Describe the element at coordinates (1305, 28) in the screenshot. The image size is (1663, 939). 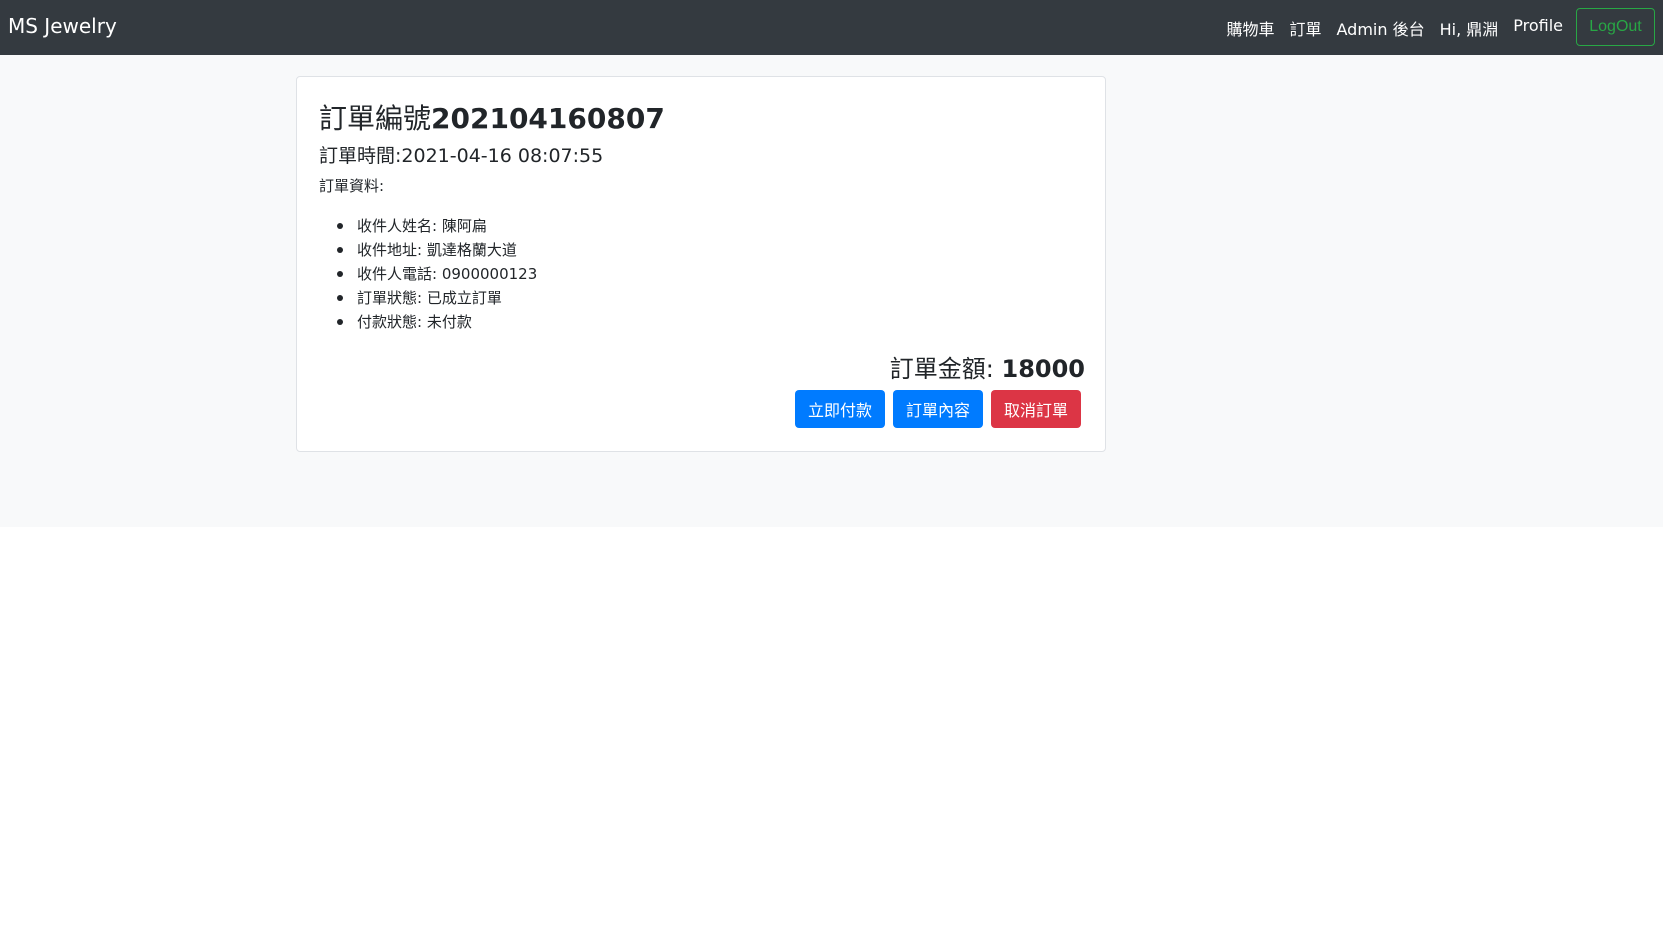
I see `nav-link-orders: 訂單` at that location.